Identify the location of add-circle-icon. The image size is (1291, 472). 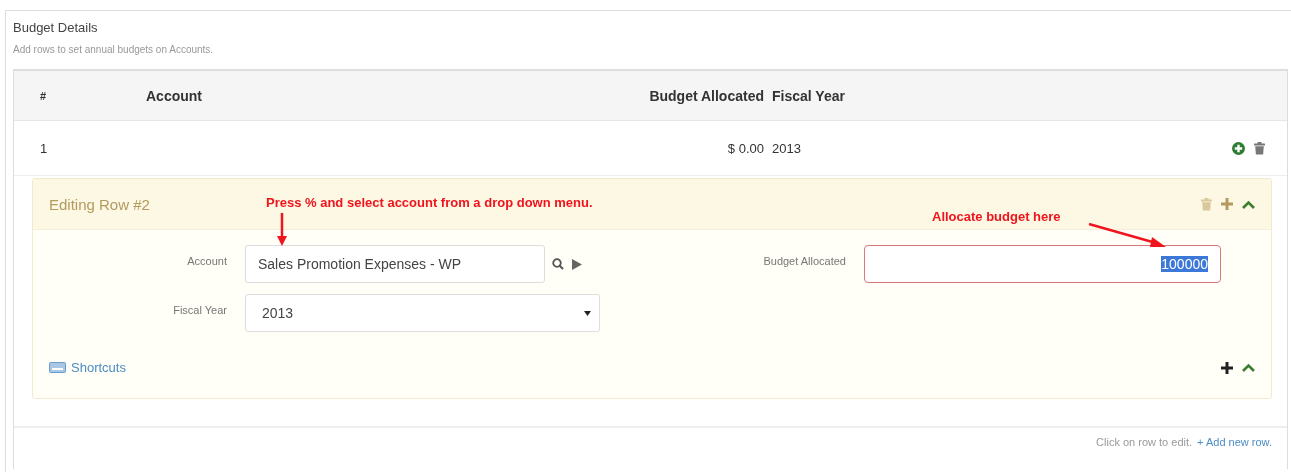
(1238, 148).